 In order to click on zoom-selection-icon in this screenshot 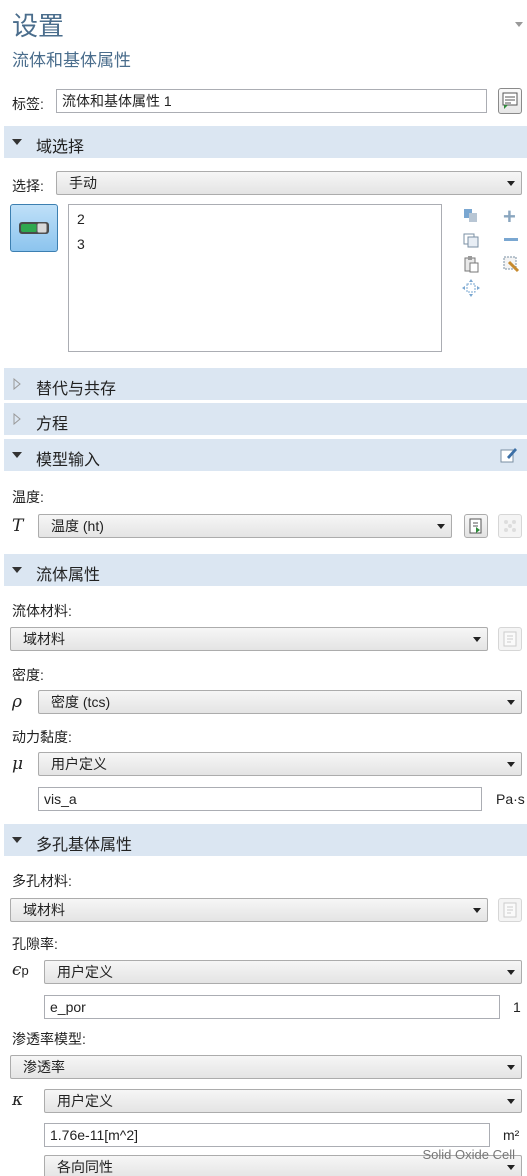, I will do `click(471, 288)`.